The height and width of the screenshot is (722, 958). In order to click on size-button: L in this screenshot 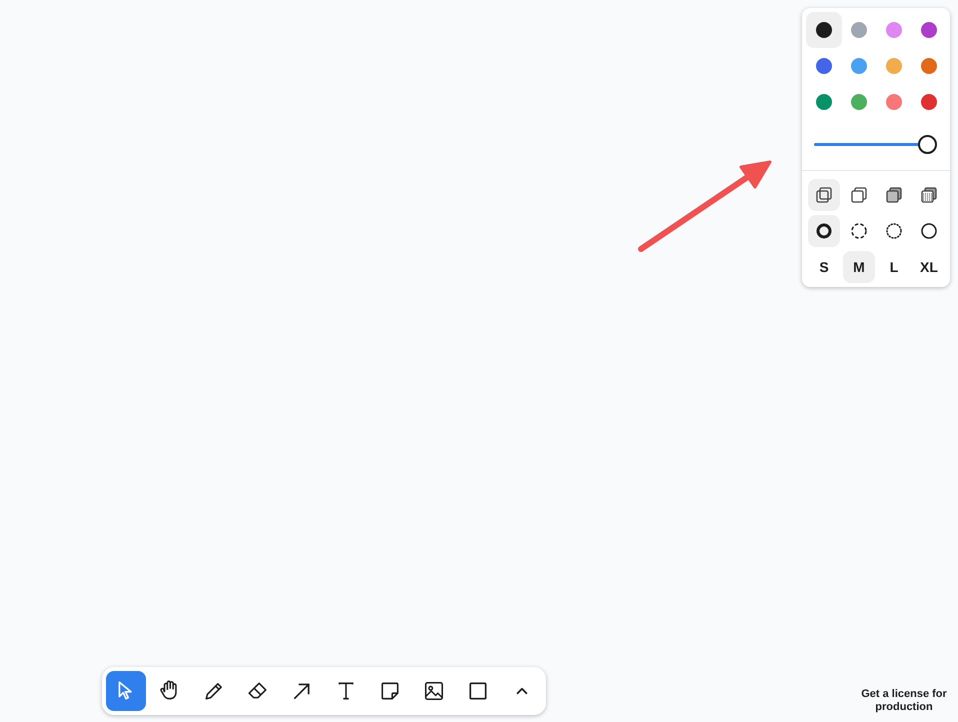, I will do `click(894, 267)`.